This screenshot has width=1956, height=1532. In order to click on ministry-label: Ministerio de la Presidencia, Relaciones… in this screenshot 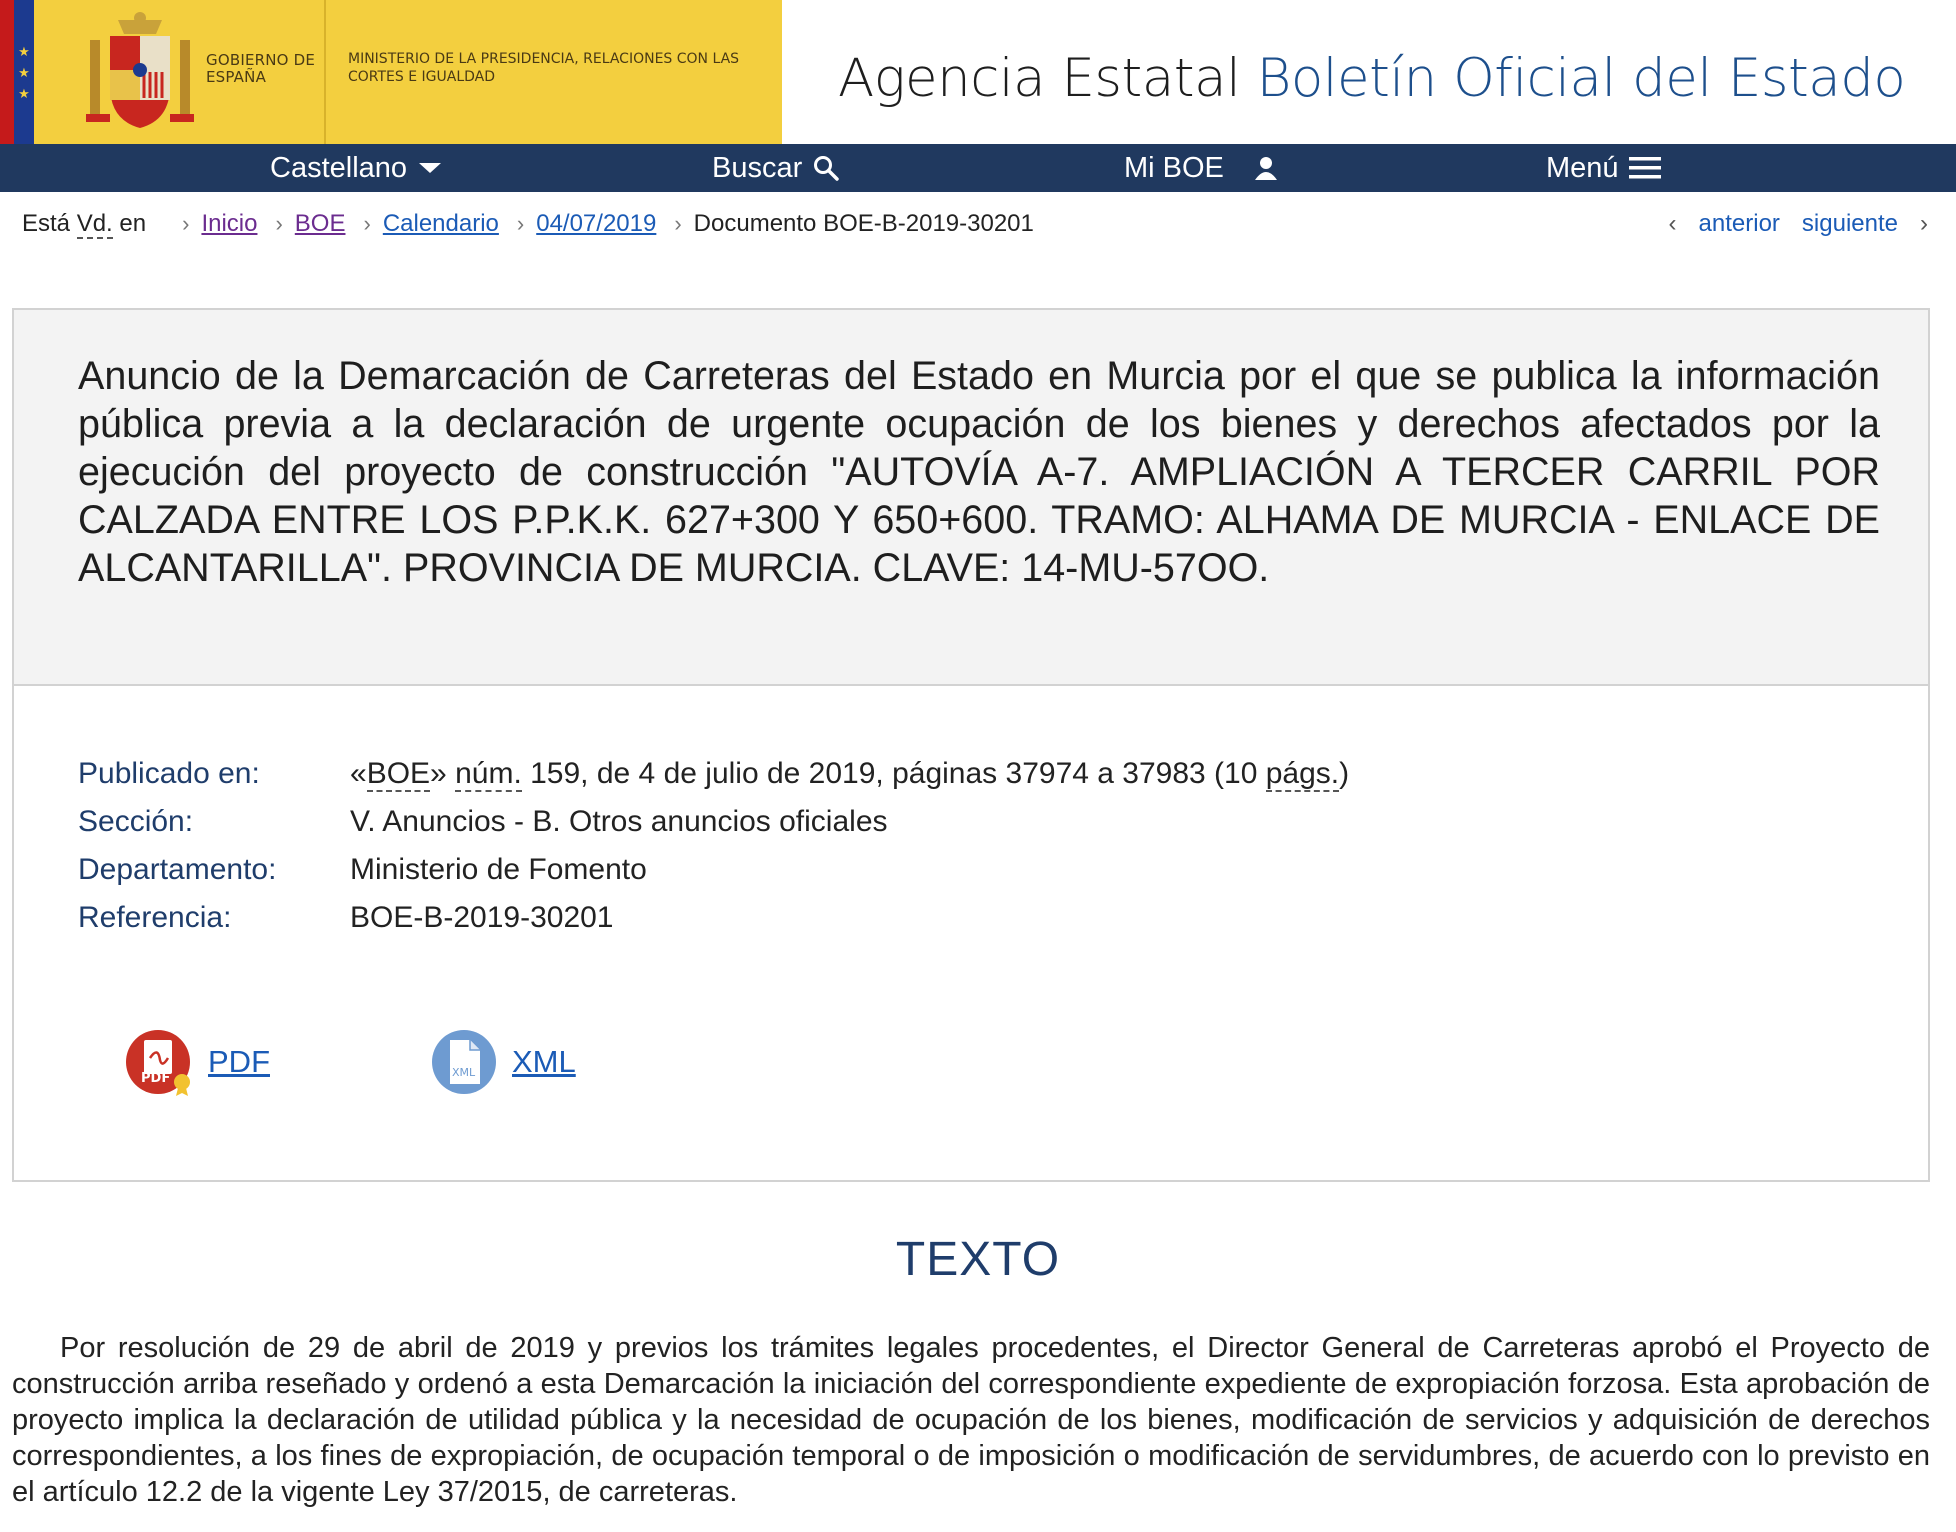, I will do `click(544, 68)`.